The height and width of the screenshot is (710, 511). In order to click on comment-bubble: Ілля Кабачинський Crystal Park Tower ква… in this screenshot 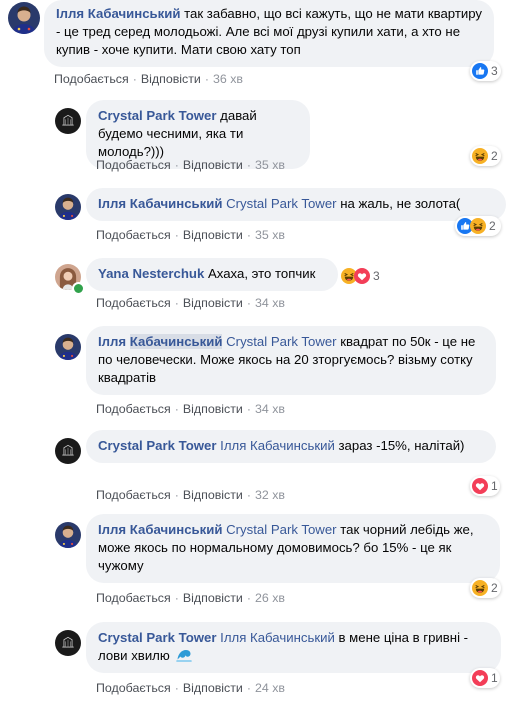, I will do `click(291, 360)`.